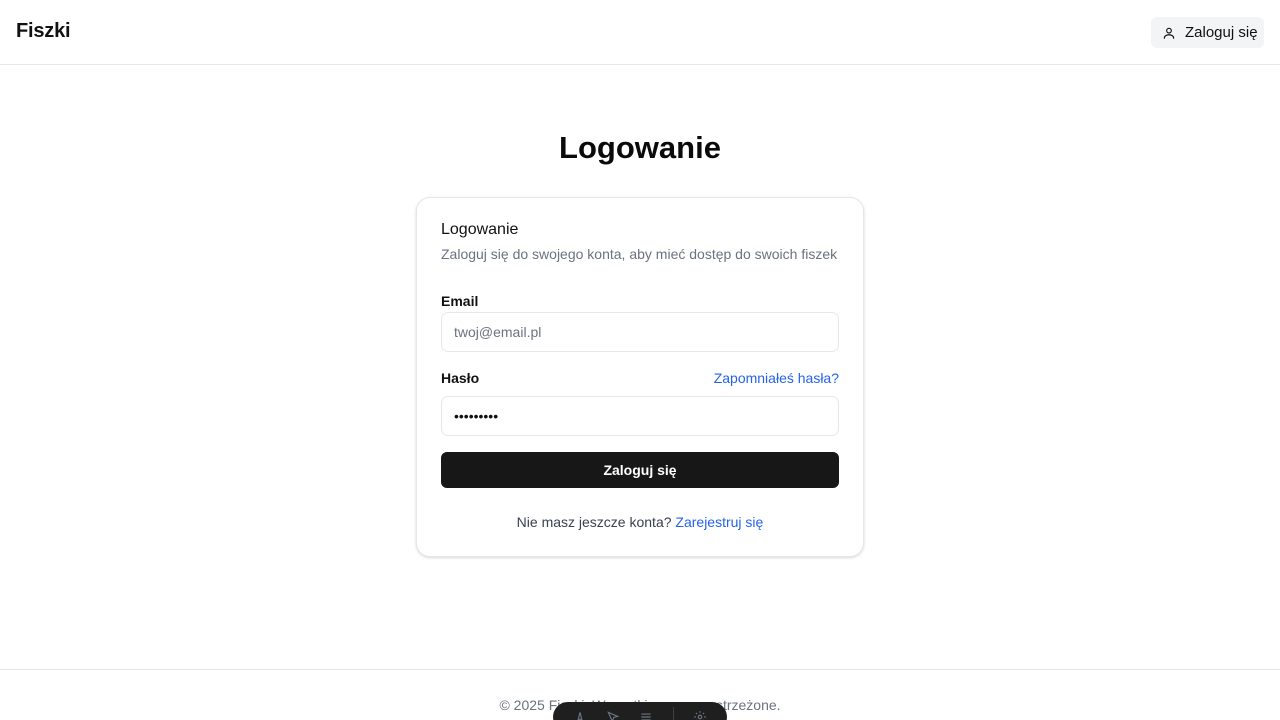 The height and width of the screenshot is (720, 1280). I want to click on header-login-label: Zaloguj się, so click(1221, 32).